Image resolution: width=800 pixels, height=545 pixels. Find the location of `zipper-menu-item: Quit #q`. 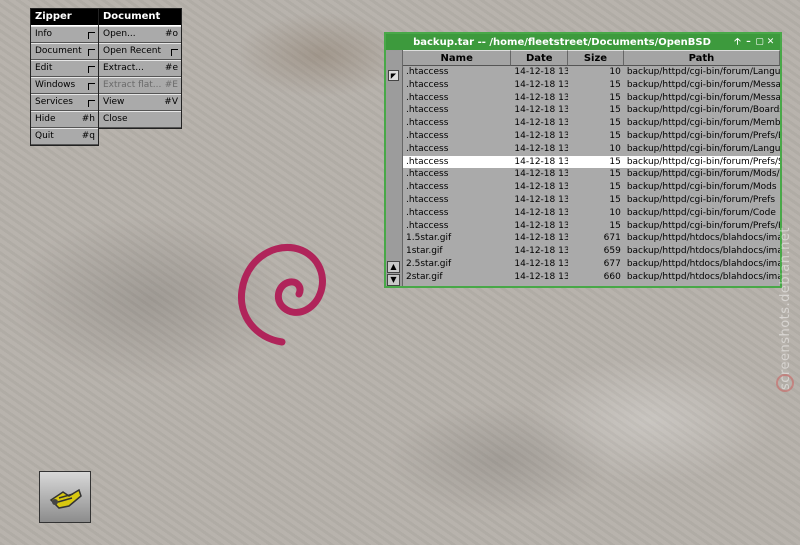

zipper-menu-item: Quit #q is located at coordinates (64, 136).